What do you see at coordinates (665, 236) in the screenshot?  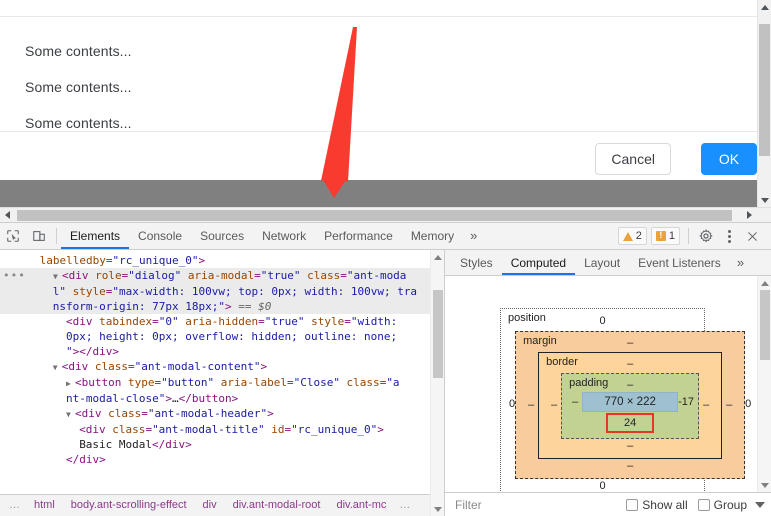 I see `issues-badge: 1` at bounding box center [665, 236].